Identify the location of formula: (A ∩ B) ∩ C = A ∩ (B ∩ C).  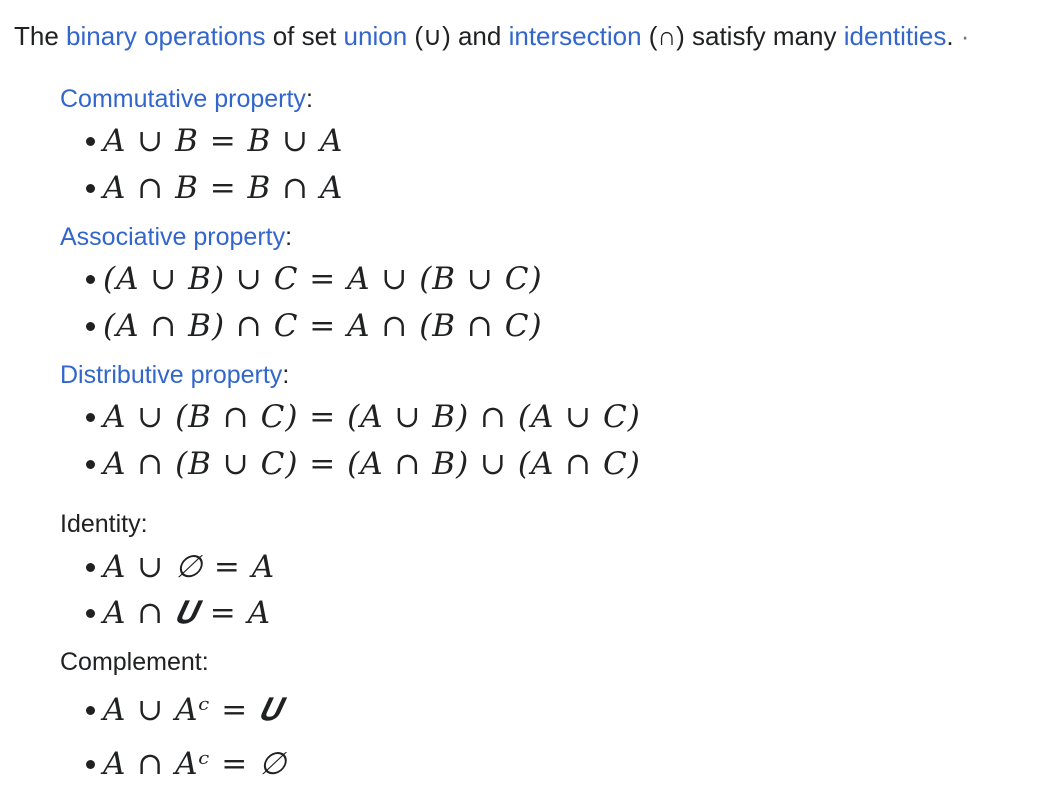
(323, 326).